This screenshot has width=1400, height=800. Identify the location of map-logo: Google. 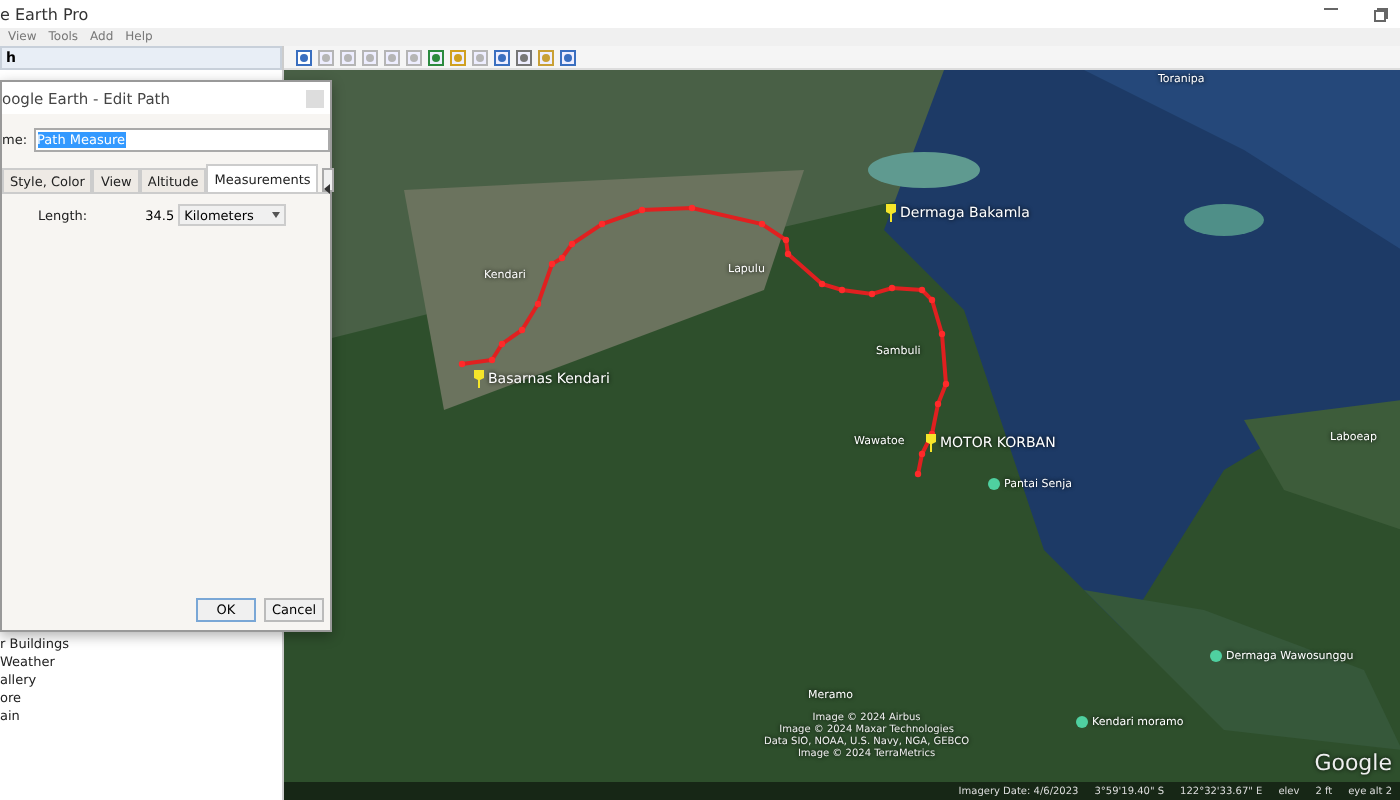
(1353, 763).